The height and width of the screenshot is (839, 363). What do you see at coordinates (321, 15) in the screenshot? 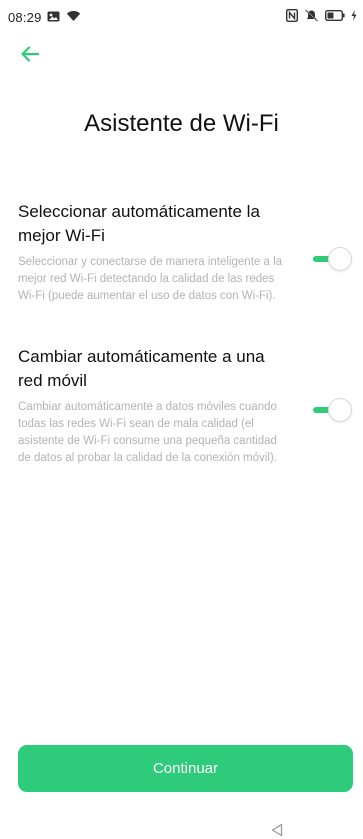
I see `status-right-icons` at bounding box center [321, 15].